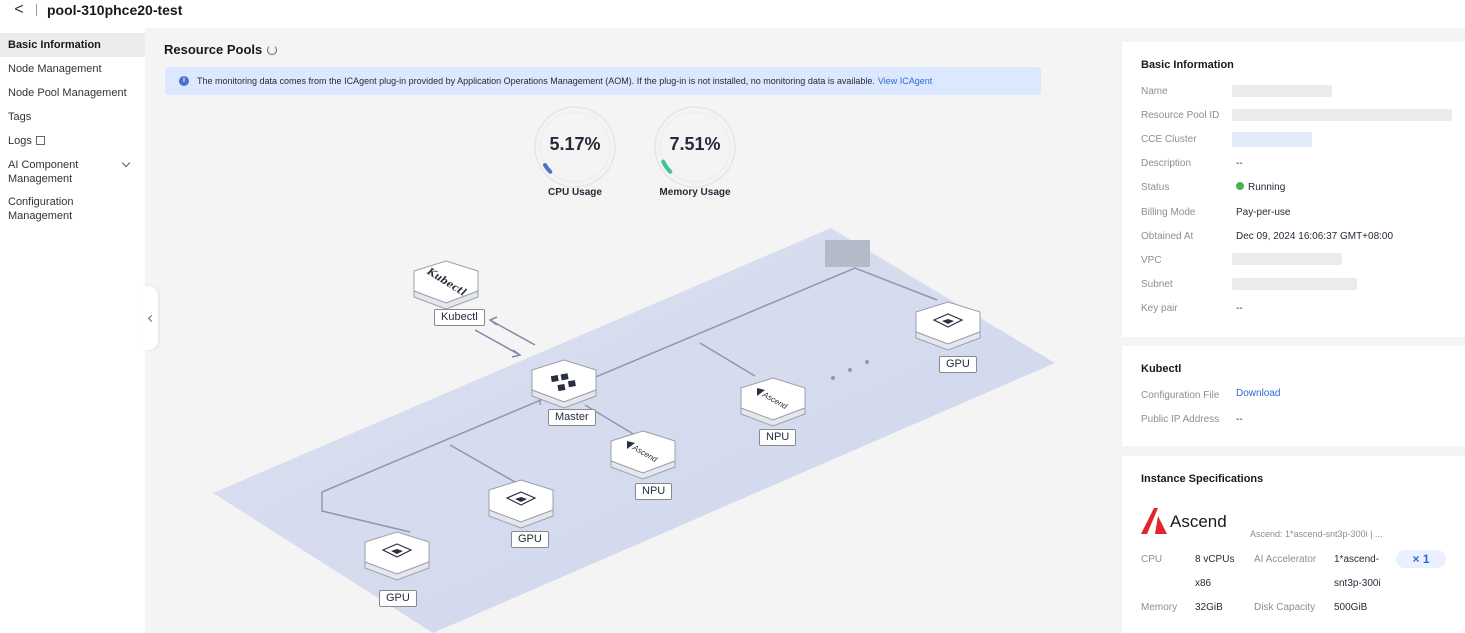  Describe the element at coordinates (1159, 308) in the screenshot. I see `info-key: Key pair` at that location.